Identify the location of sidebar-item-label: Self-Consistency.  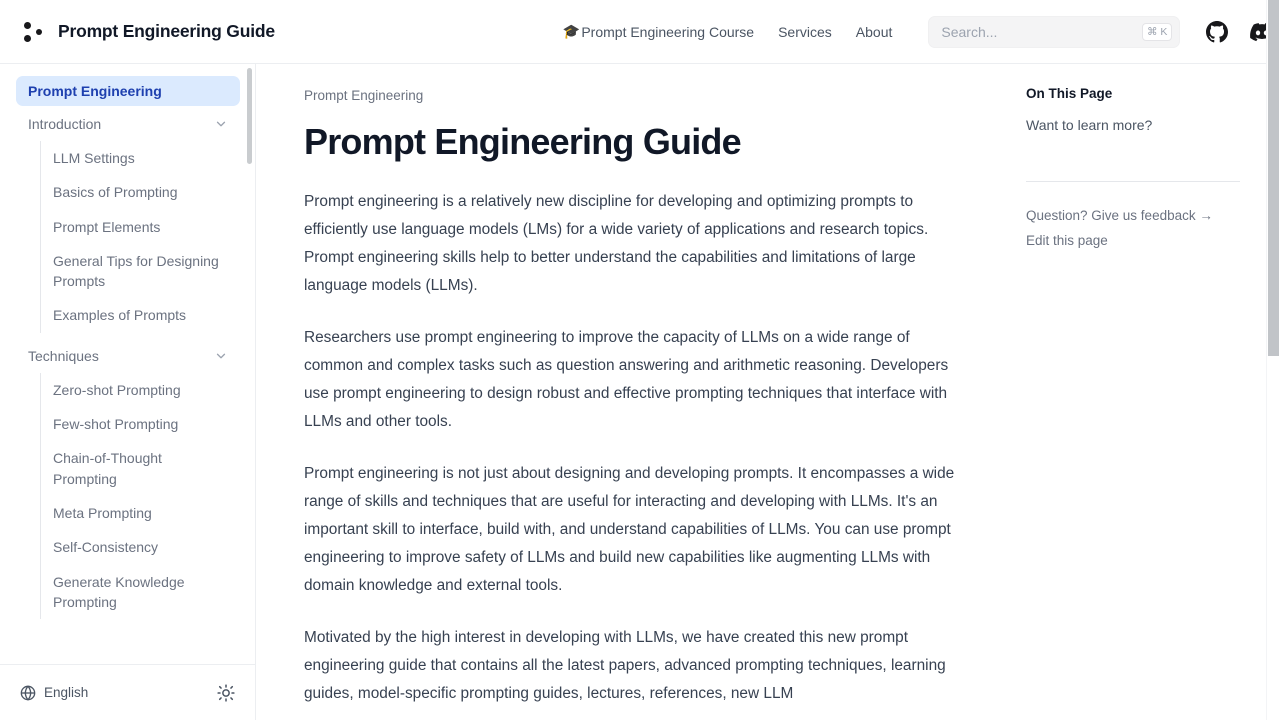
(106, 547).